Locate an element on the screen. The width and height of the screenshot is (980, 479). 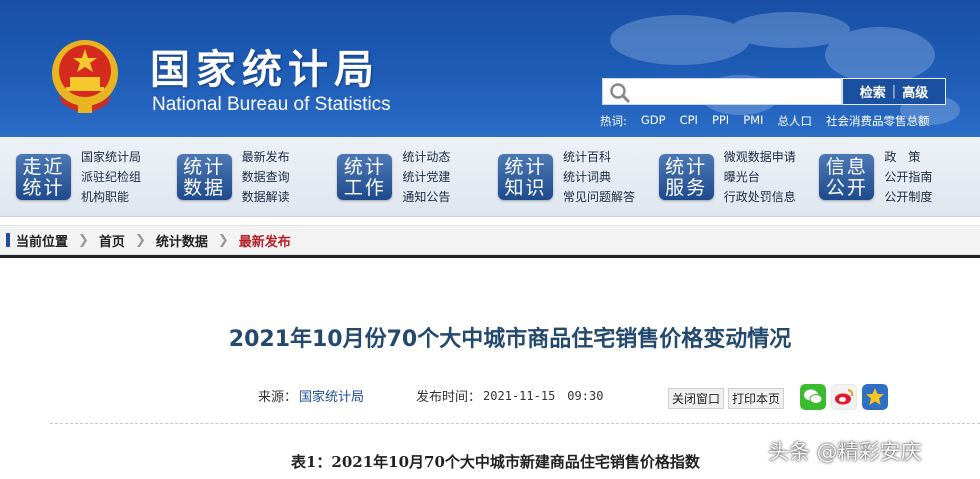
advanced-search-button: 高级 is located at coordinates (915, 91).